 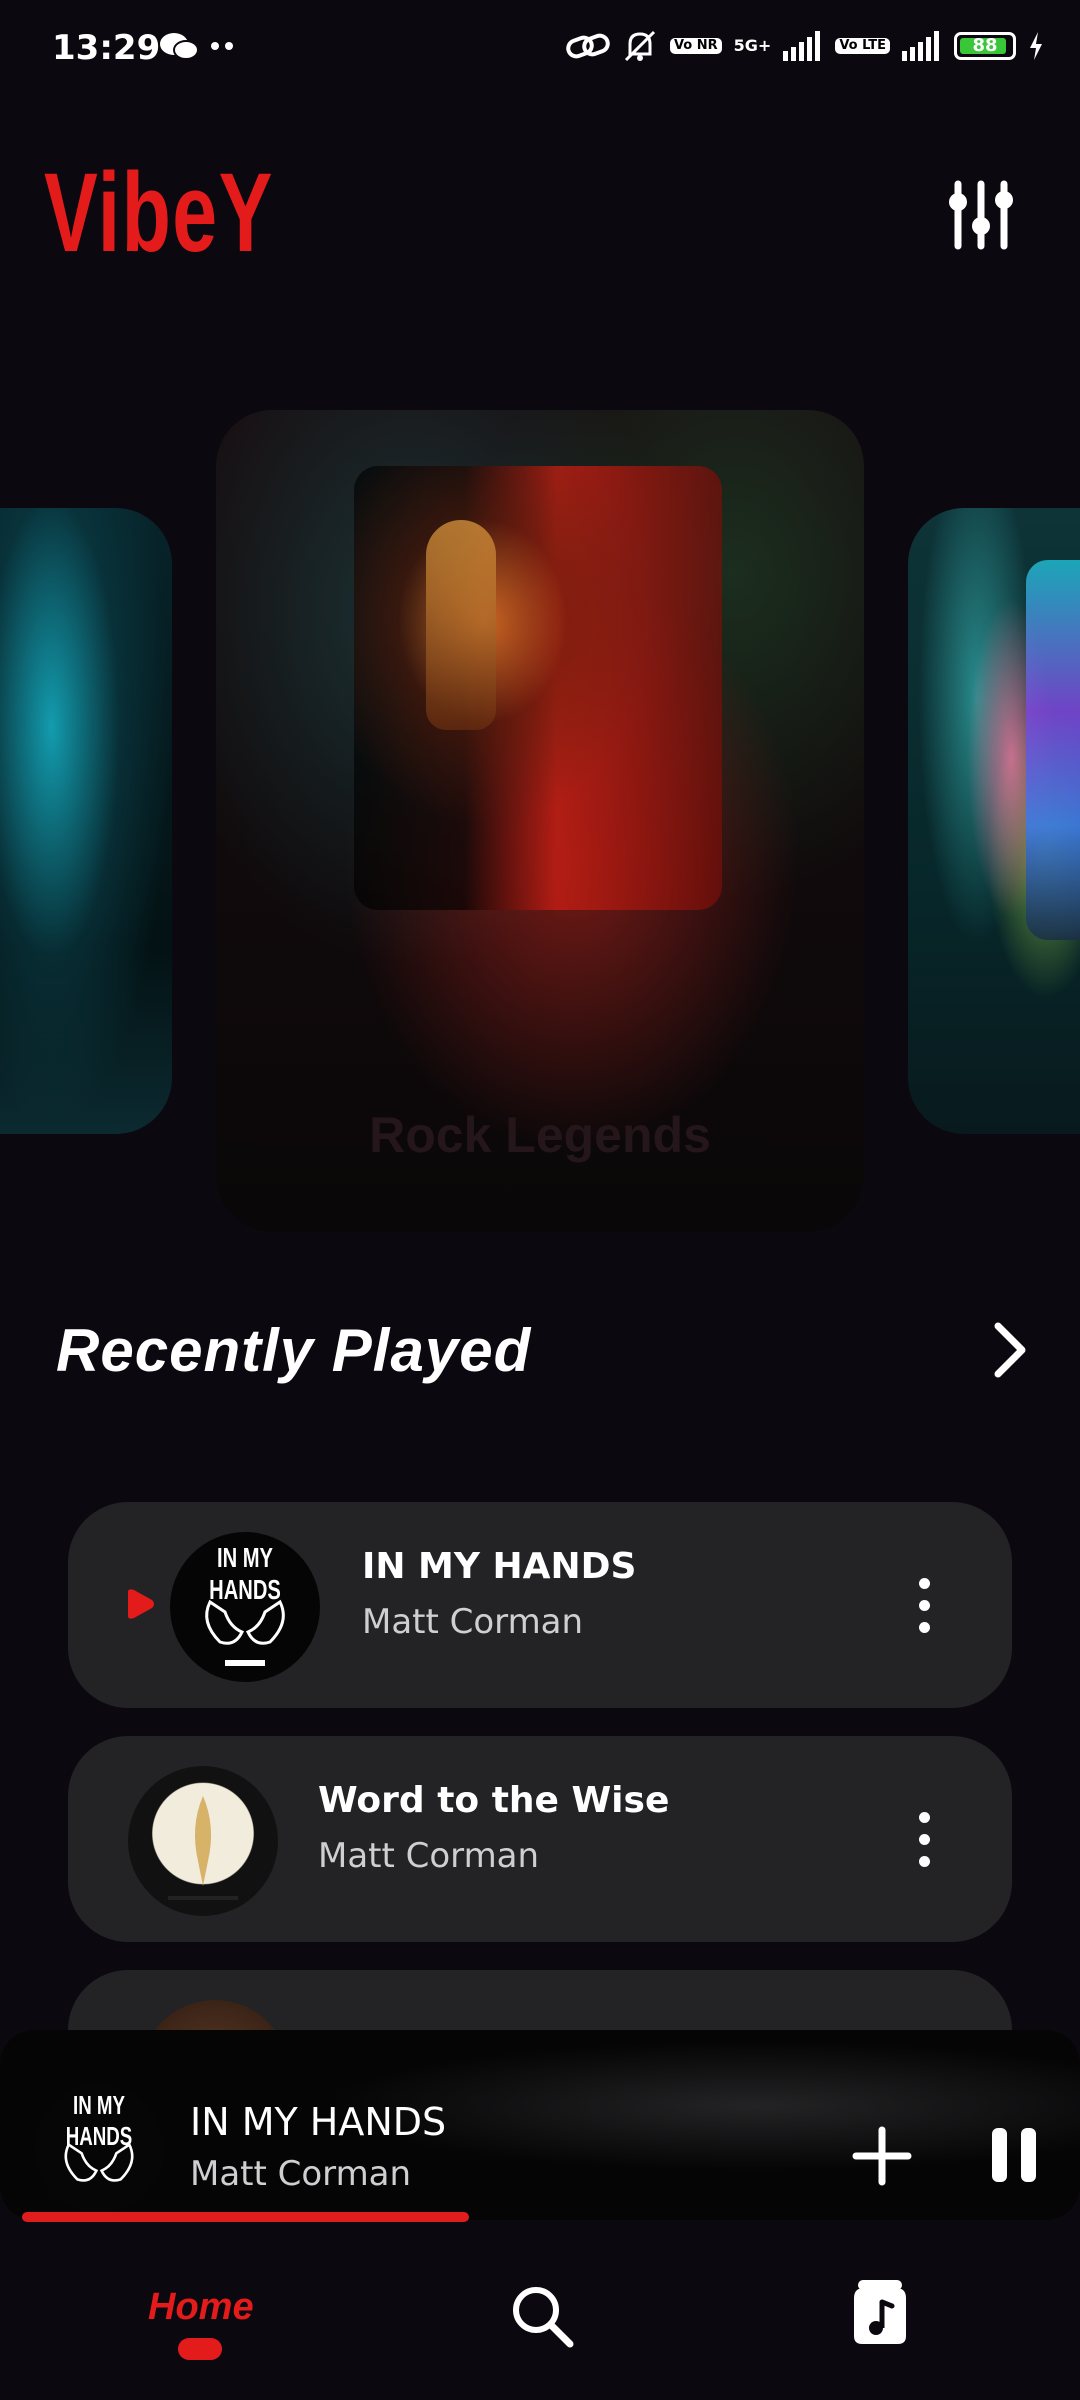 I want to click on now-playing-title: IN MY HANDS, so click(x=318, y=2122).